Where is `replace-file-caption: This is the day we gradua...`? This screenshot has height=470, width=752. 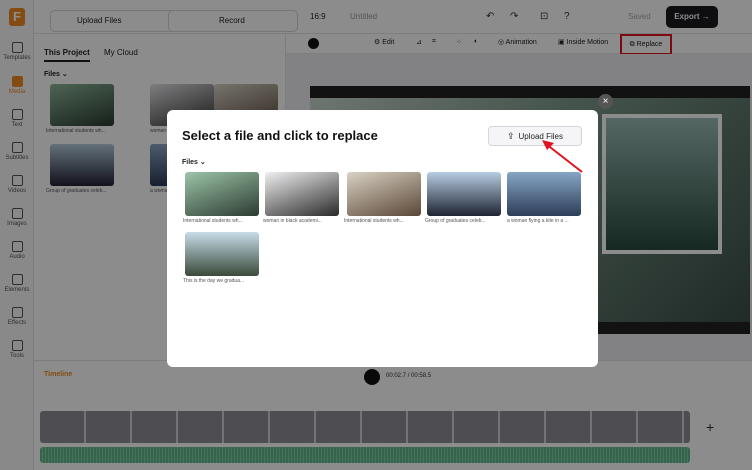
replace-file-caption: This is the day we gradua... is located at coordinates (214, 281).